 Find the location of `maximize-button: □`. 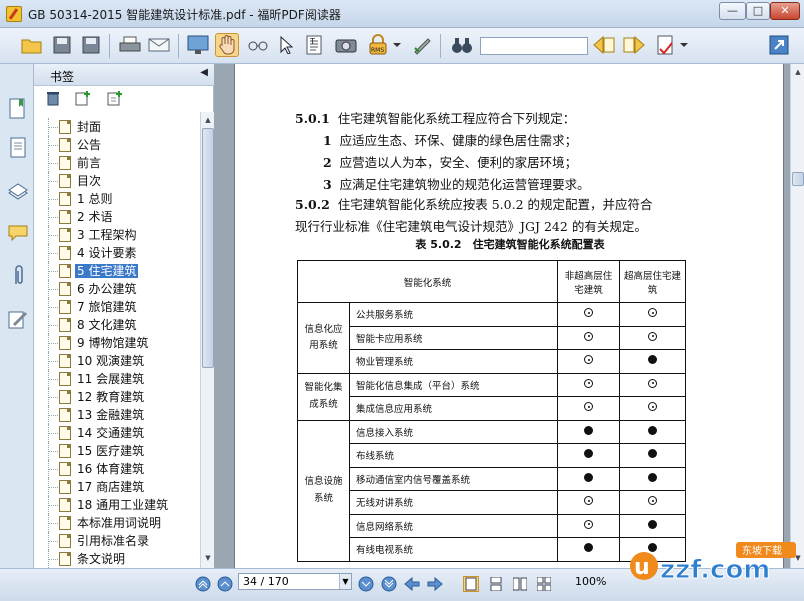

maximize-button: □ is located at coordinates (758, 11).